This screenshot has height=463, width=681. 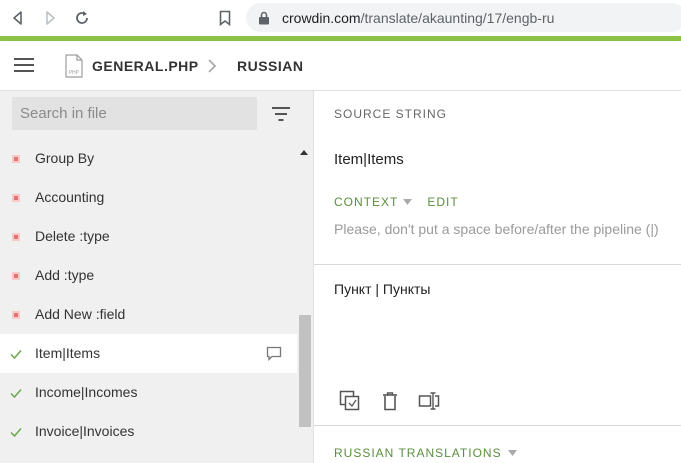 What do you see at coordinates (369, 159) in the screenshot?
I see `source-string-text: Item|Items` at bounding box center [369, 159].